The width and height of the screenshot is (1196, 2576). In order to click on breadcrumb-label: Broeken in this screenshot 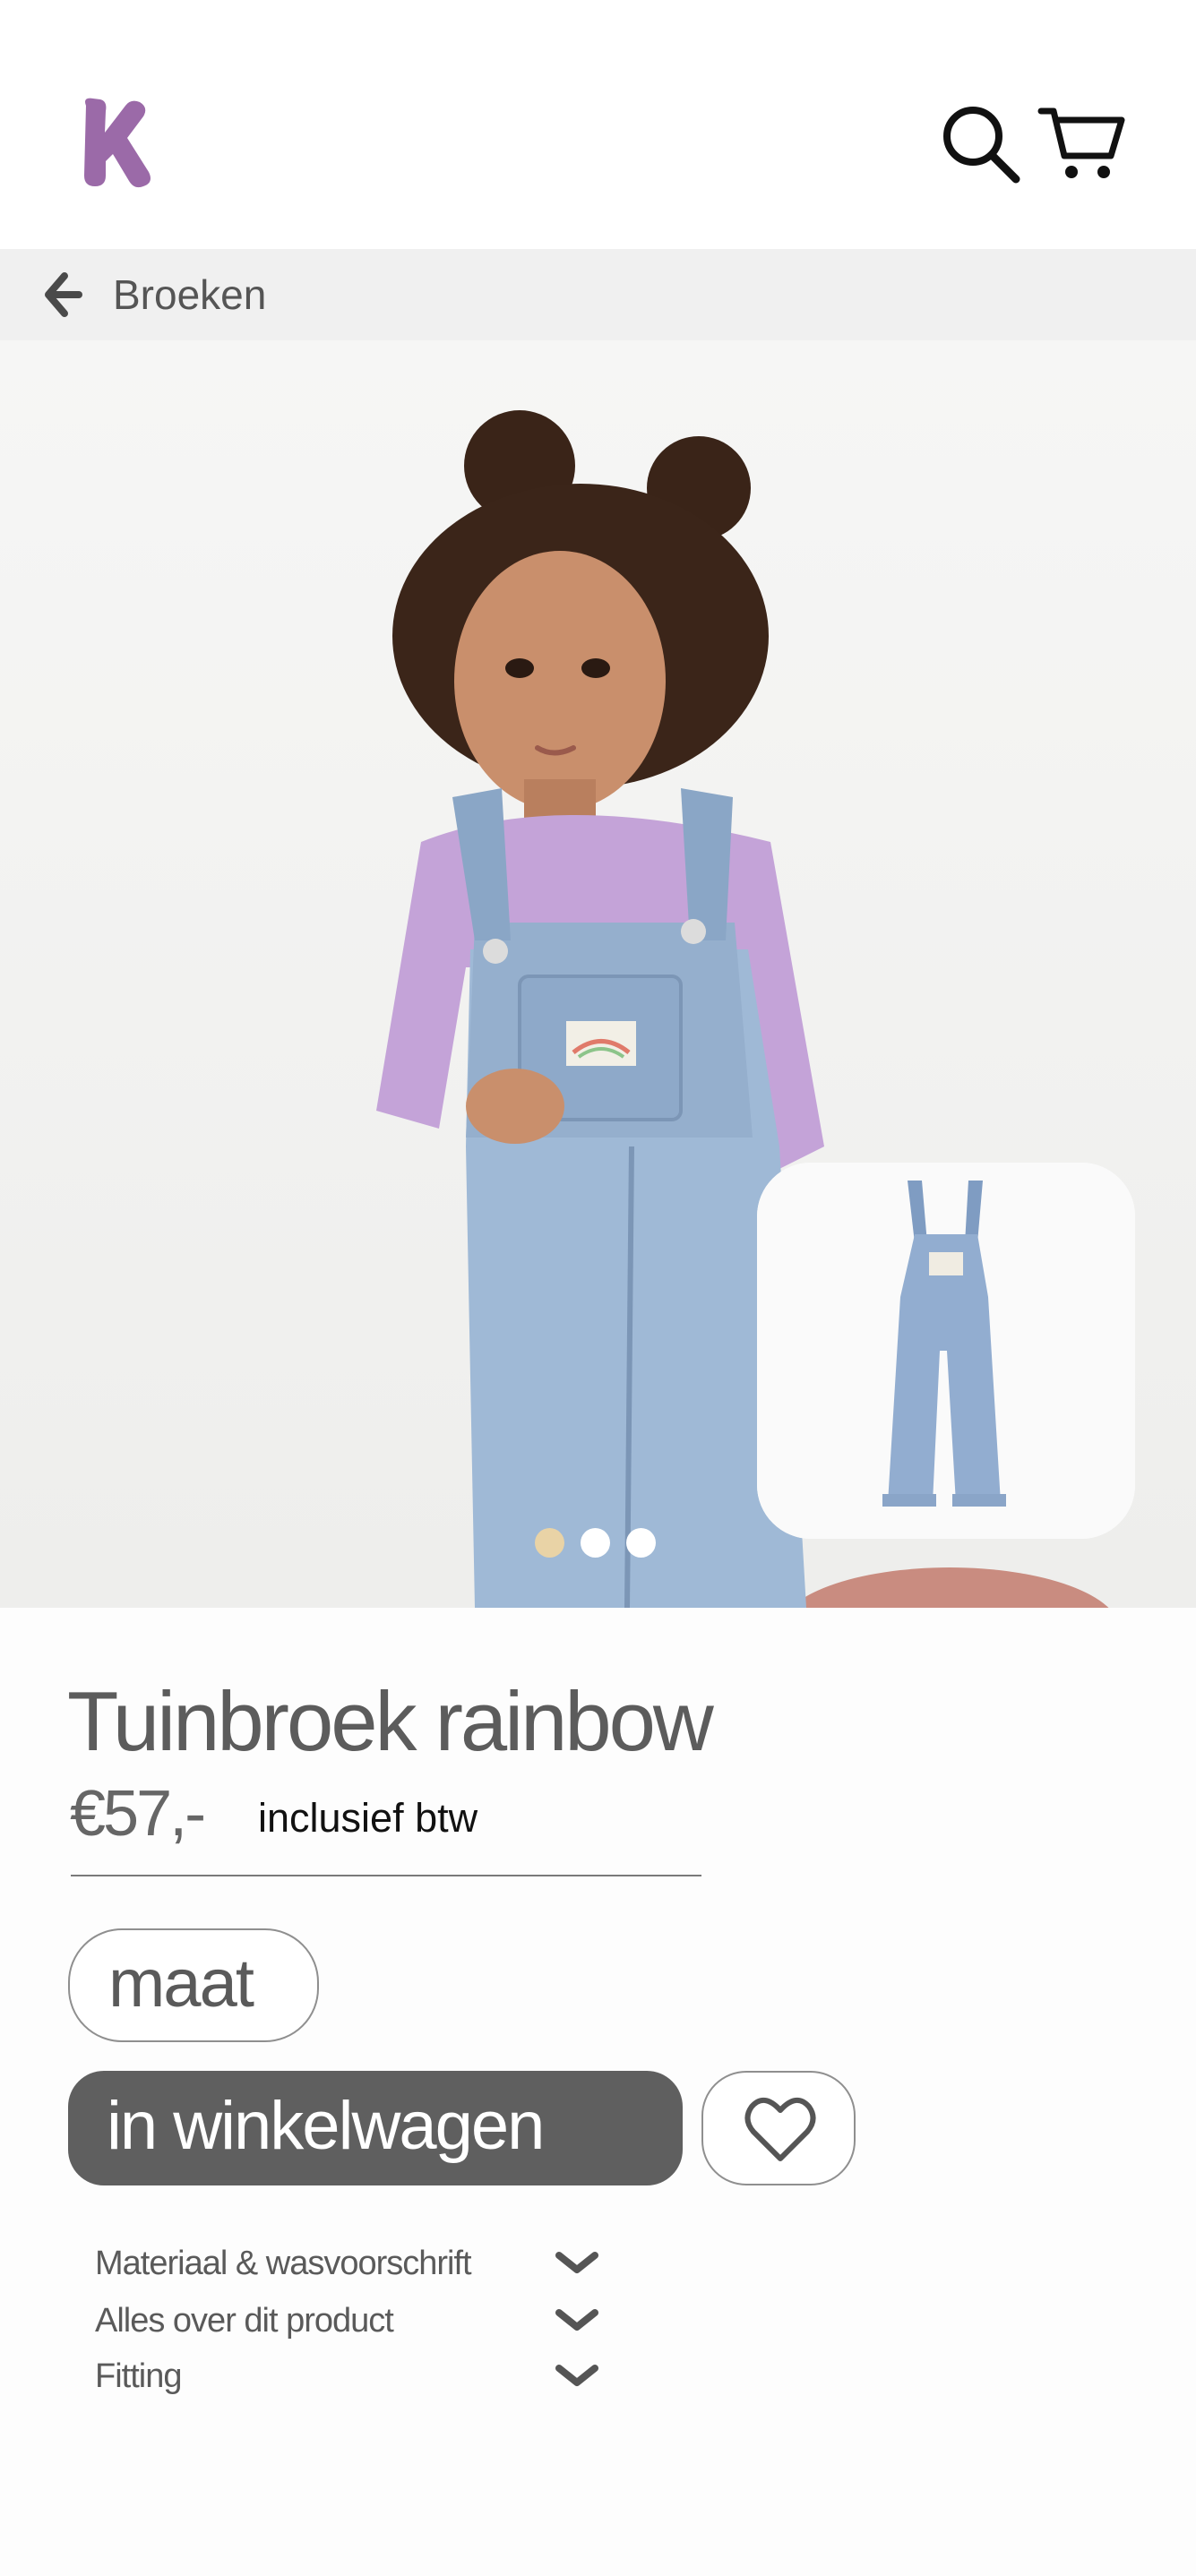, I will do `click(190, 294)`.